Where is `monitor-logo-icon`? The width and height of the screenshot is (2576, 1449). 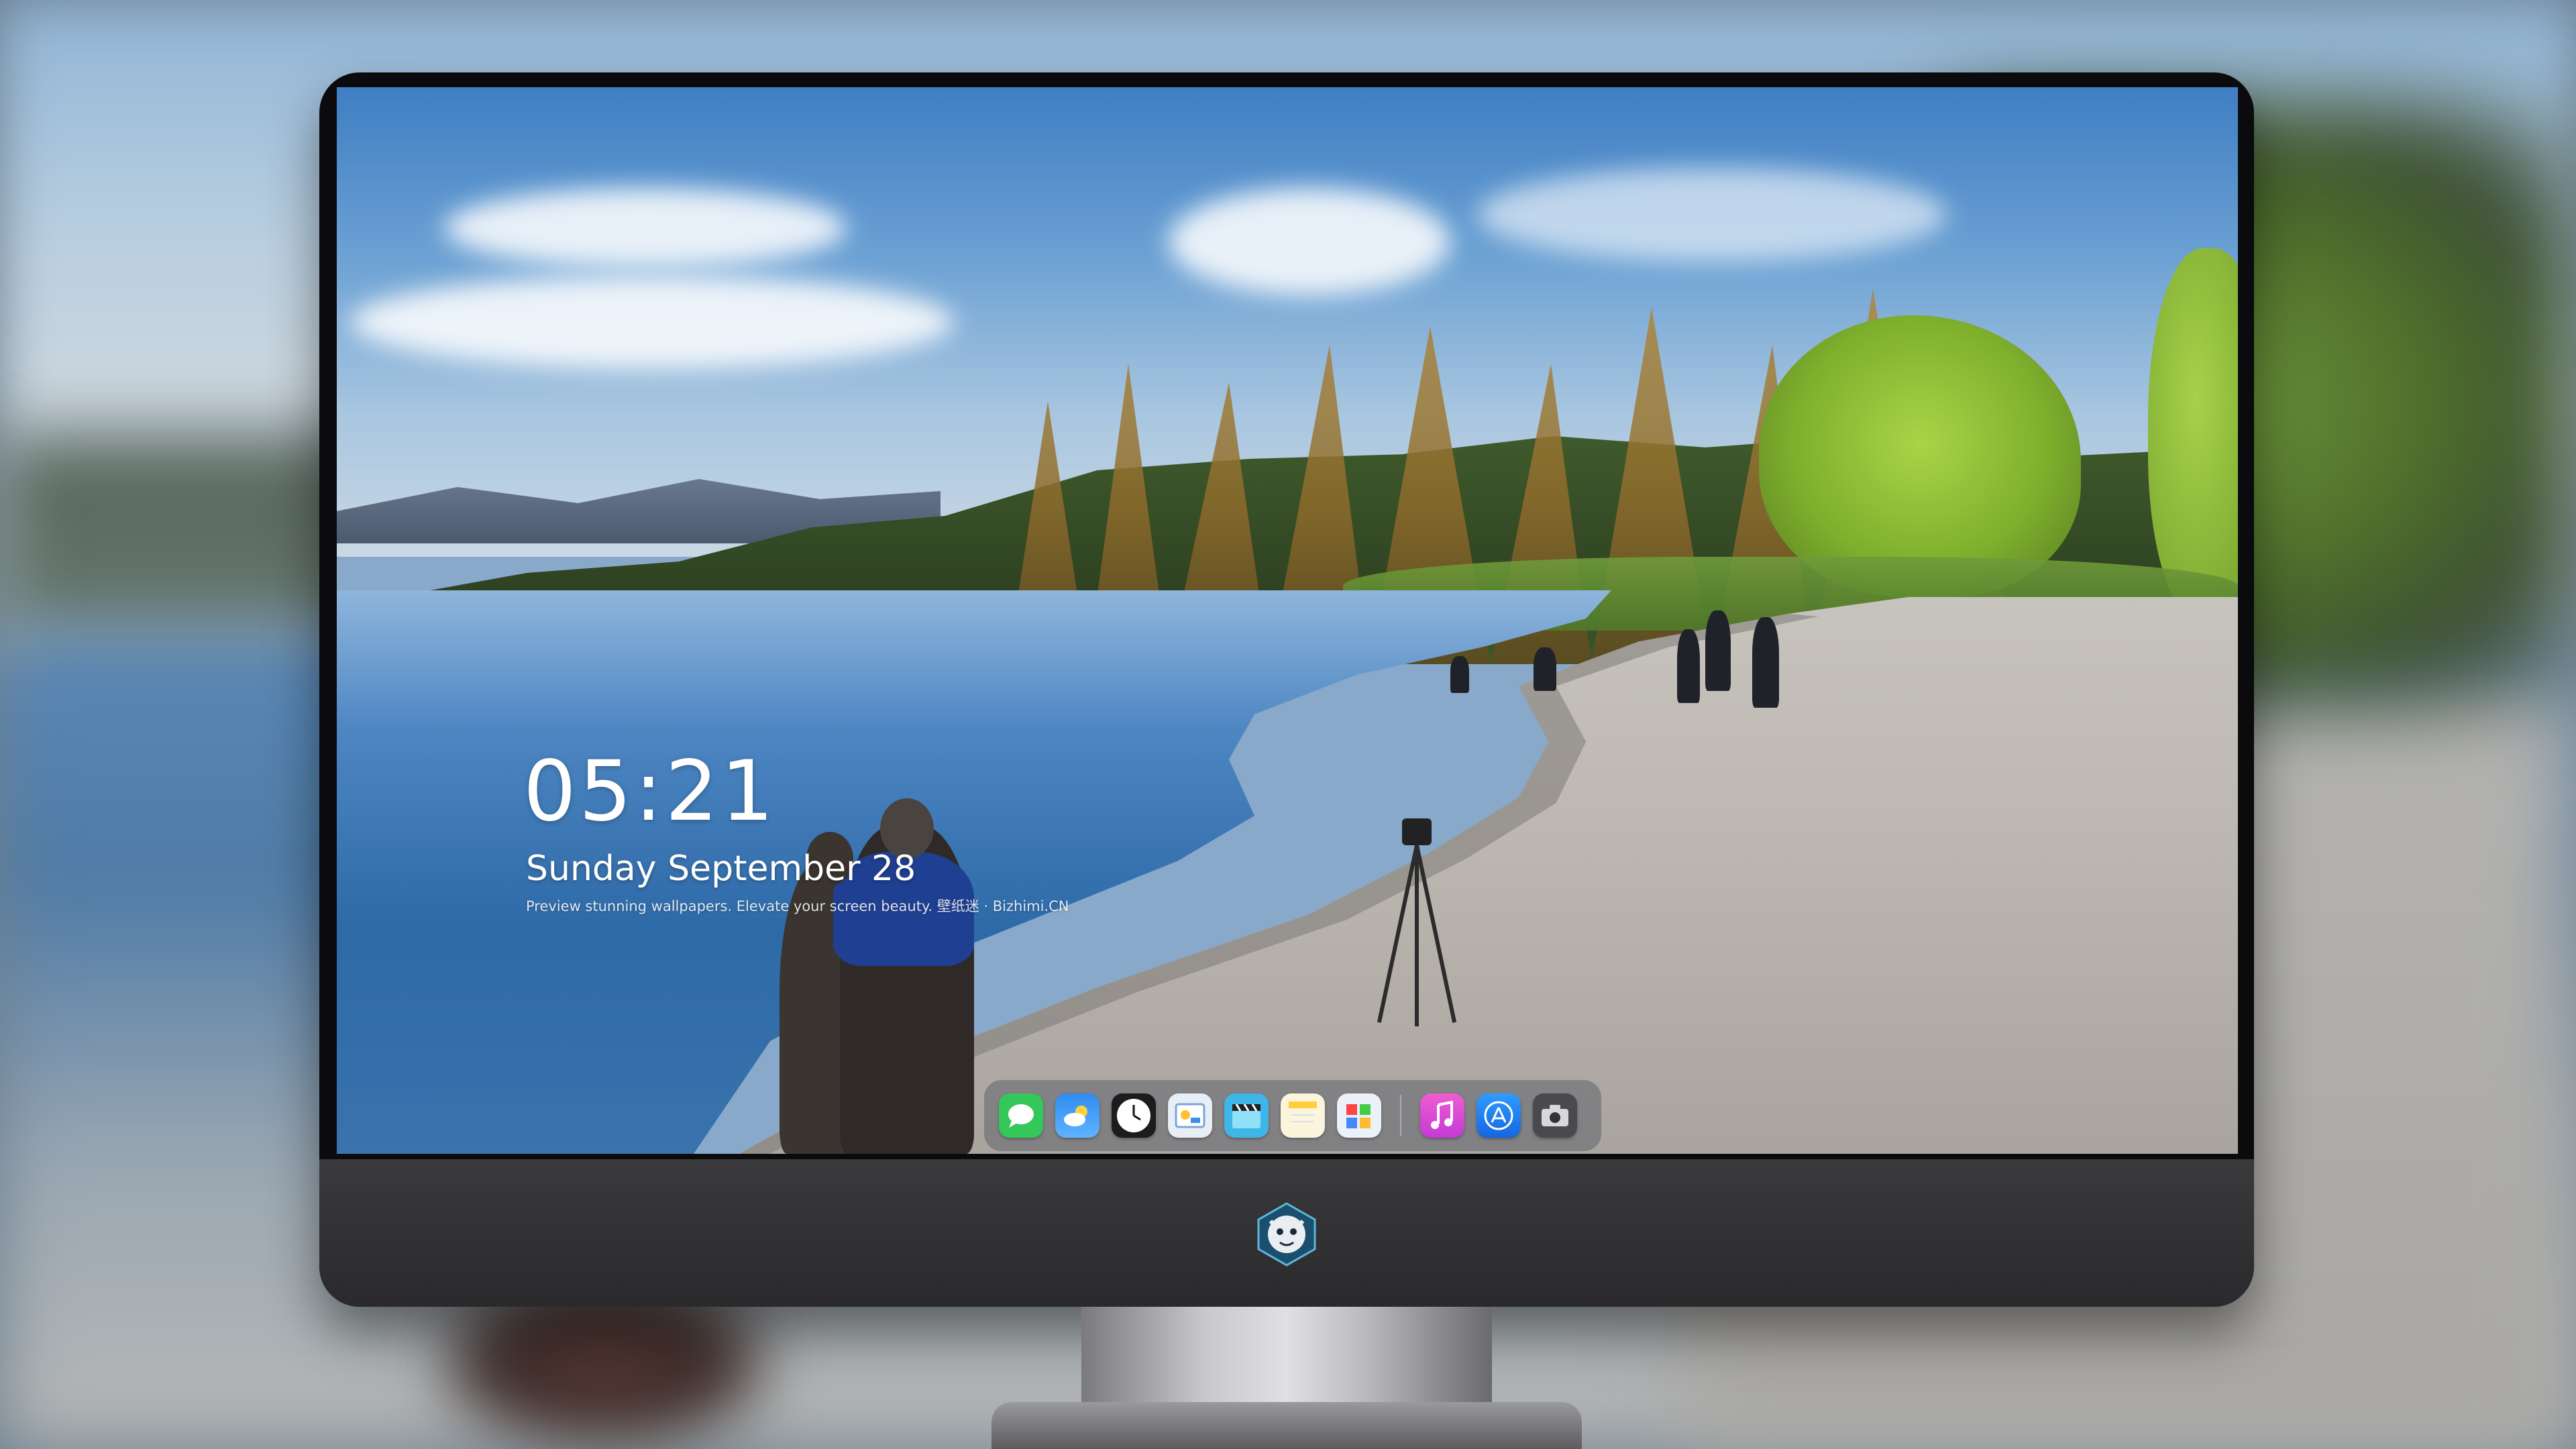 monitor-logo-icon is located at coordinates (1286, 1234).